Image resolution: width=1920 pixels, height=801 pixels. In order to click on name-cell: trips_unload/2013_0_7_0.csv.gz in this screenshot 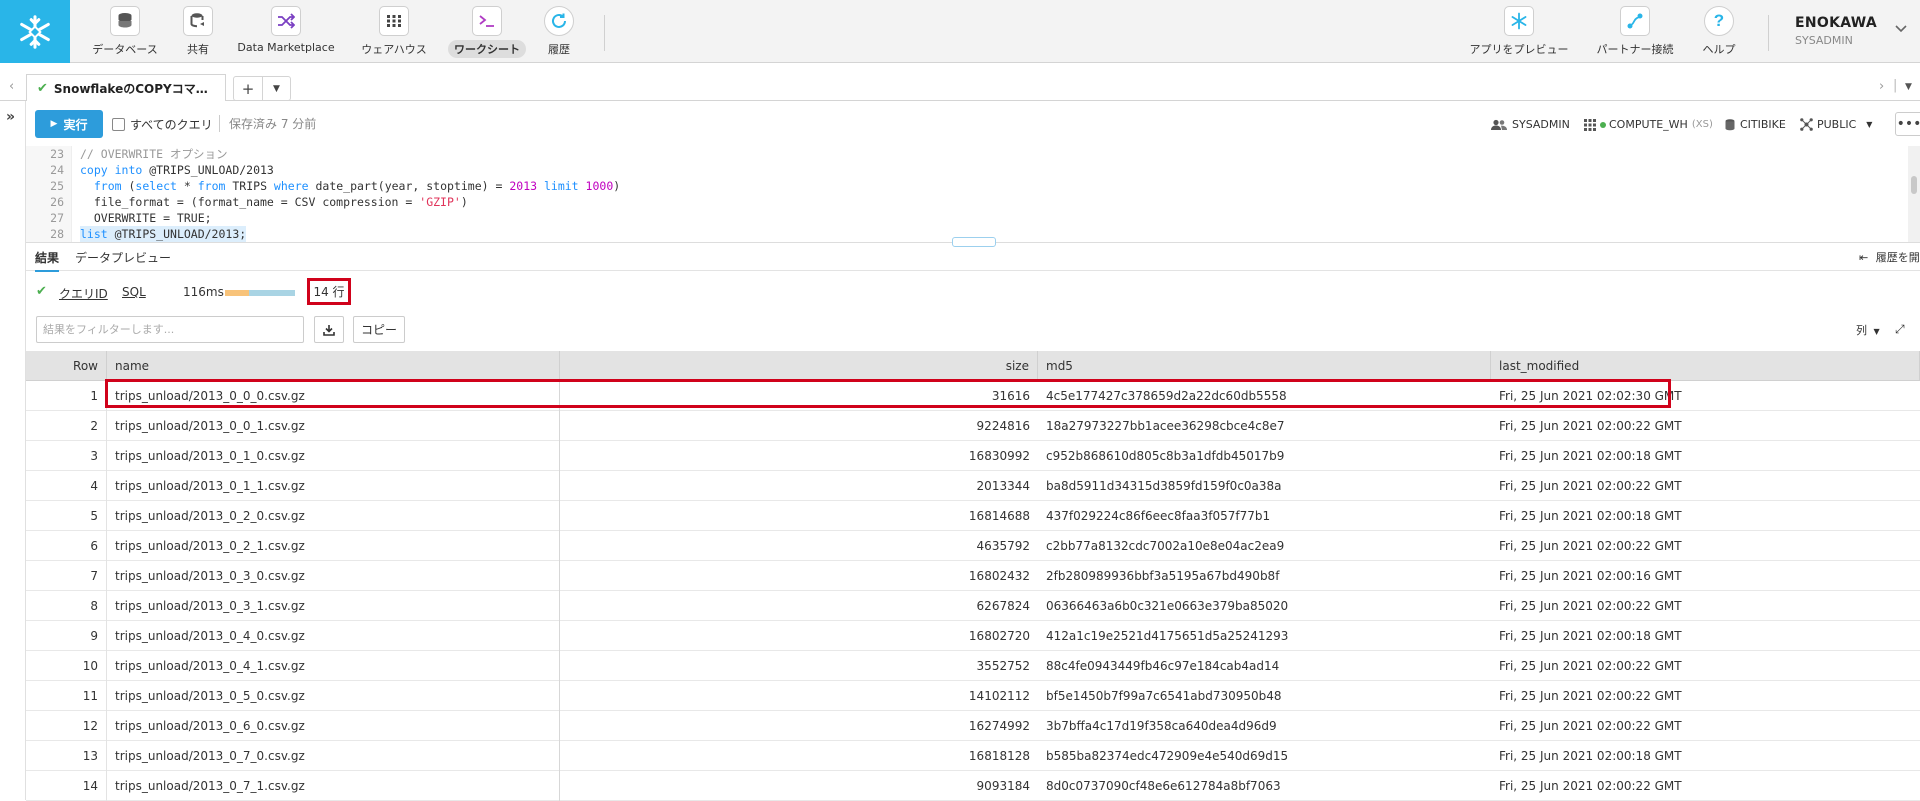, I will do `click(333, 756)`.